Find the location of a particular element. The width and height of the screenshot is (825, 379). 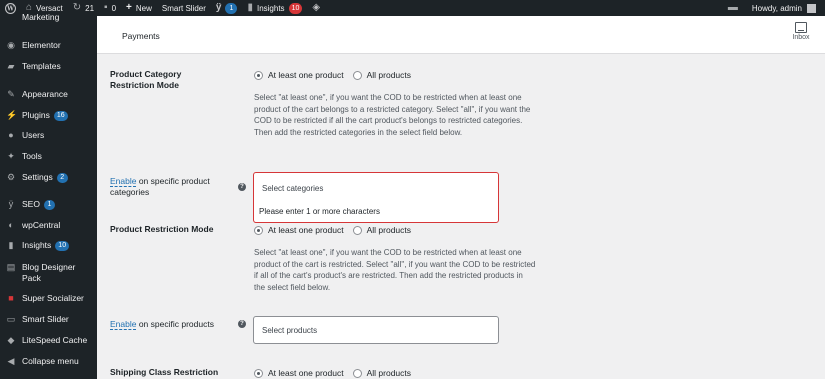

elementor-icon: ◉ is located at coordinates (11, 45).